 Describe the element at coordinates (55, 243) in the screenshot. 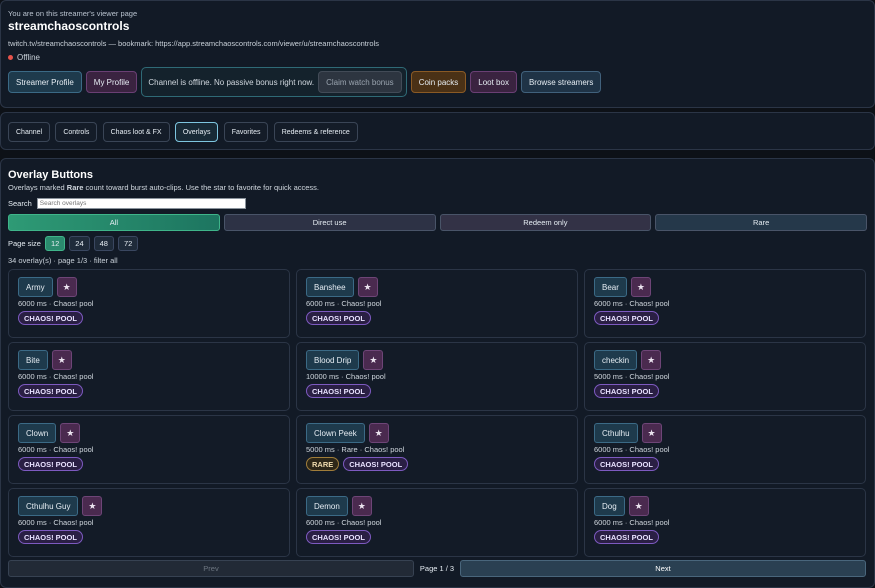

I see `page-size-12: 12` at that location.